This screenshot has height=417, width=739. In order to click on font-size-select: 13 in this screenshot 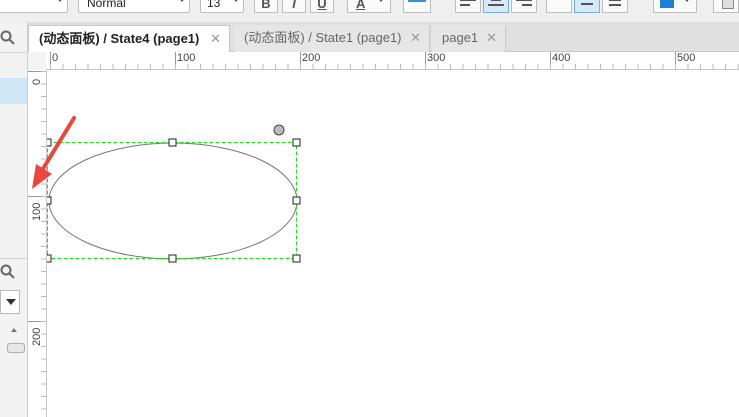, I will do `click(222, 6)`.